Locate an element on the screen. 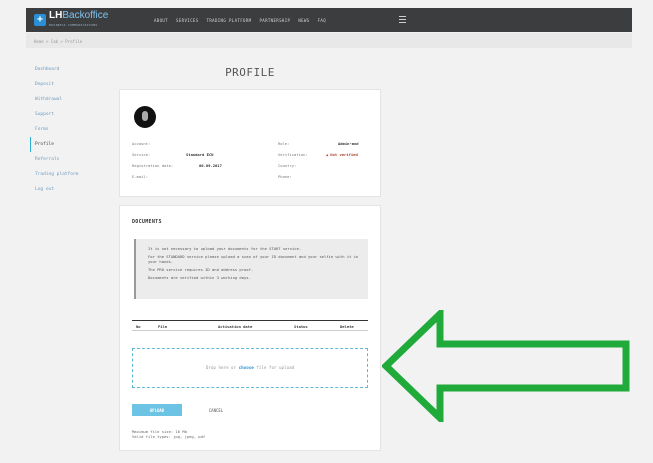 The height and width of the screenshot is (463, 653). brand-name: LH is located at coordinates (56, 15).